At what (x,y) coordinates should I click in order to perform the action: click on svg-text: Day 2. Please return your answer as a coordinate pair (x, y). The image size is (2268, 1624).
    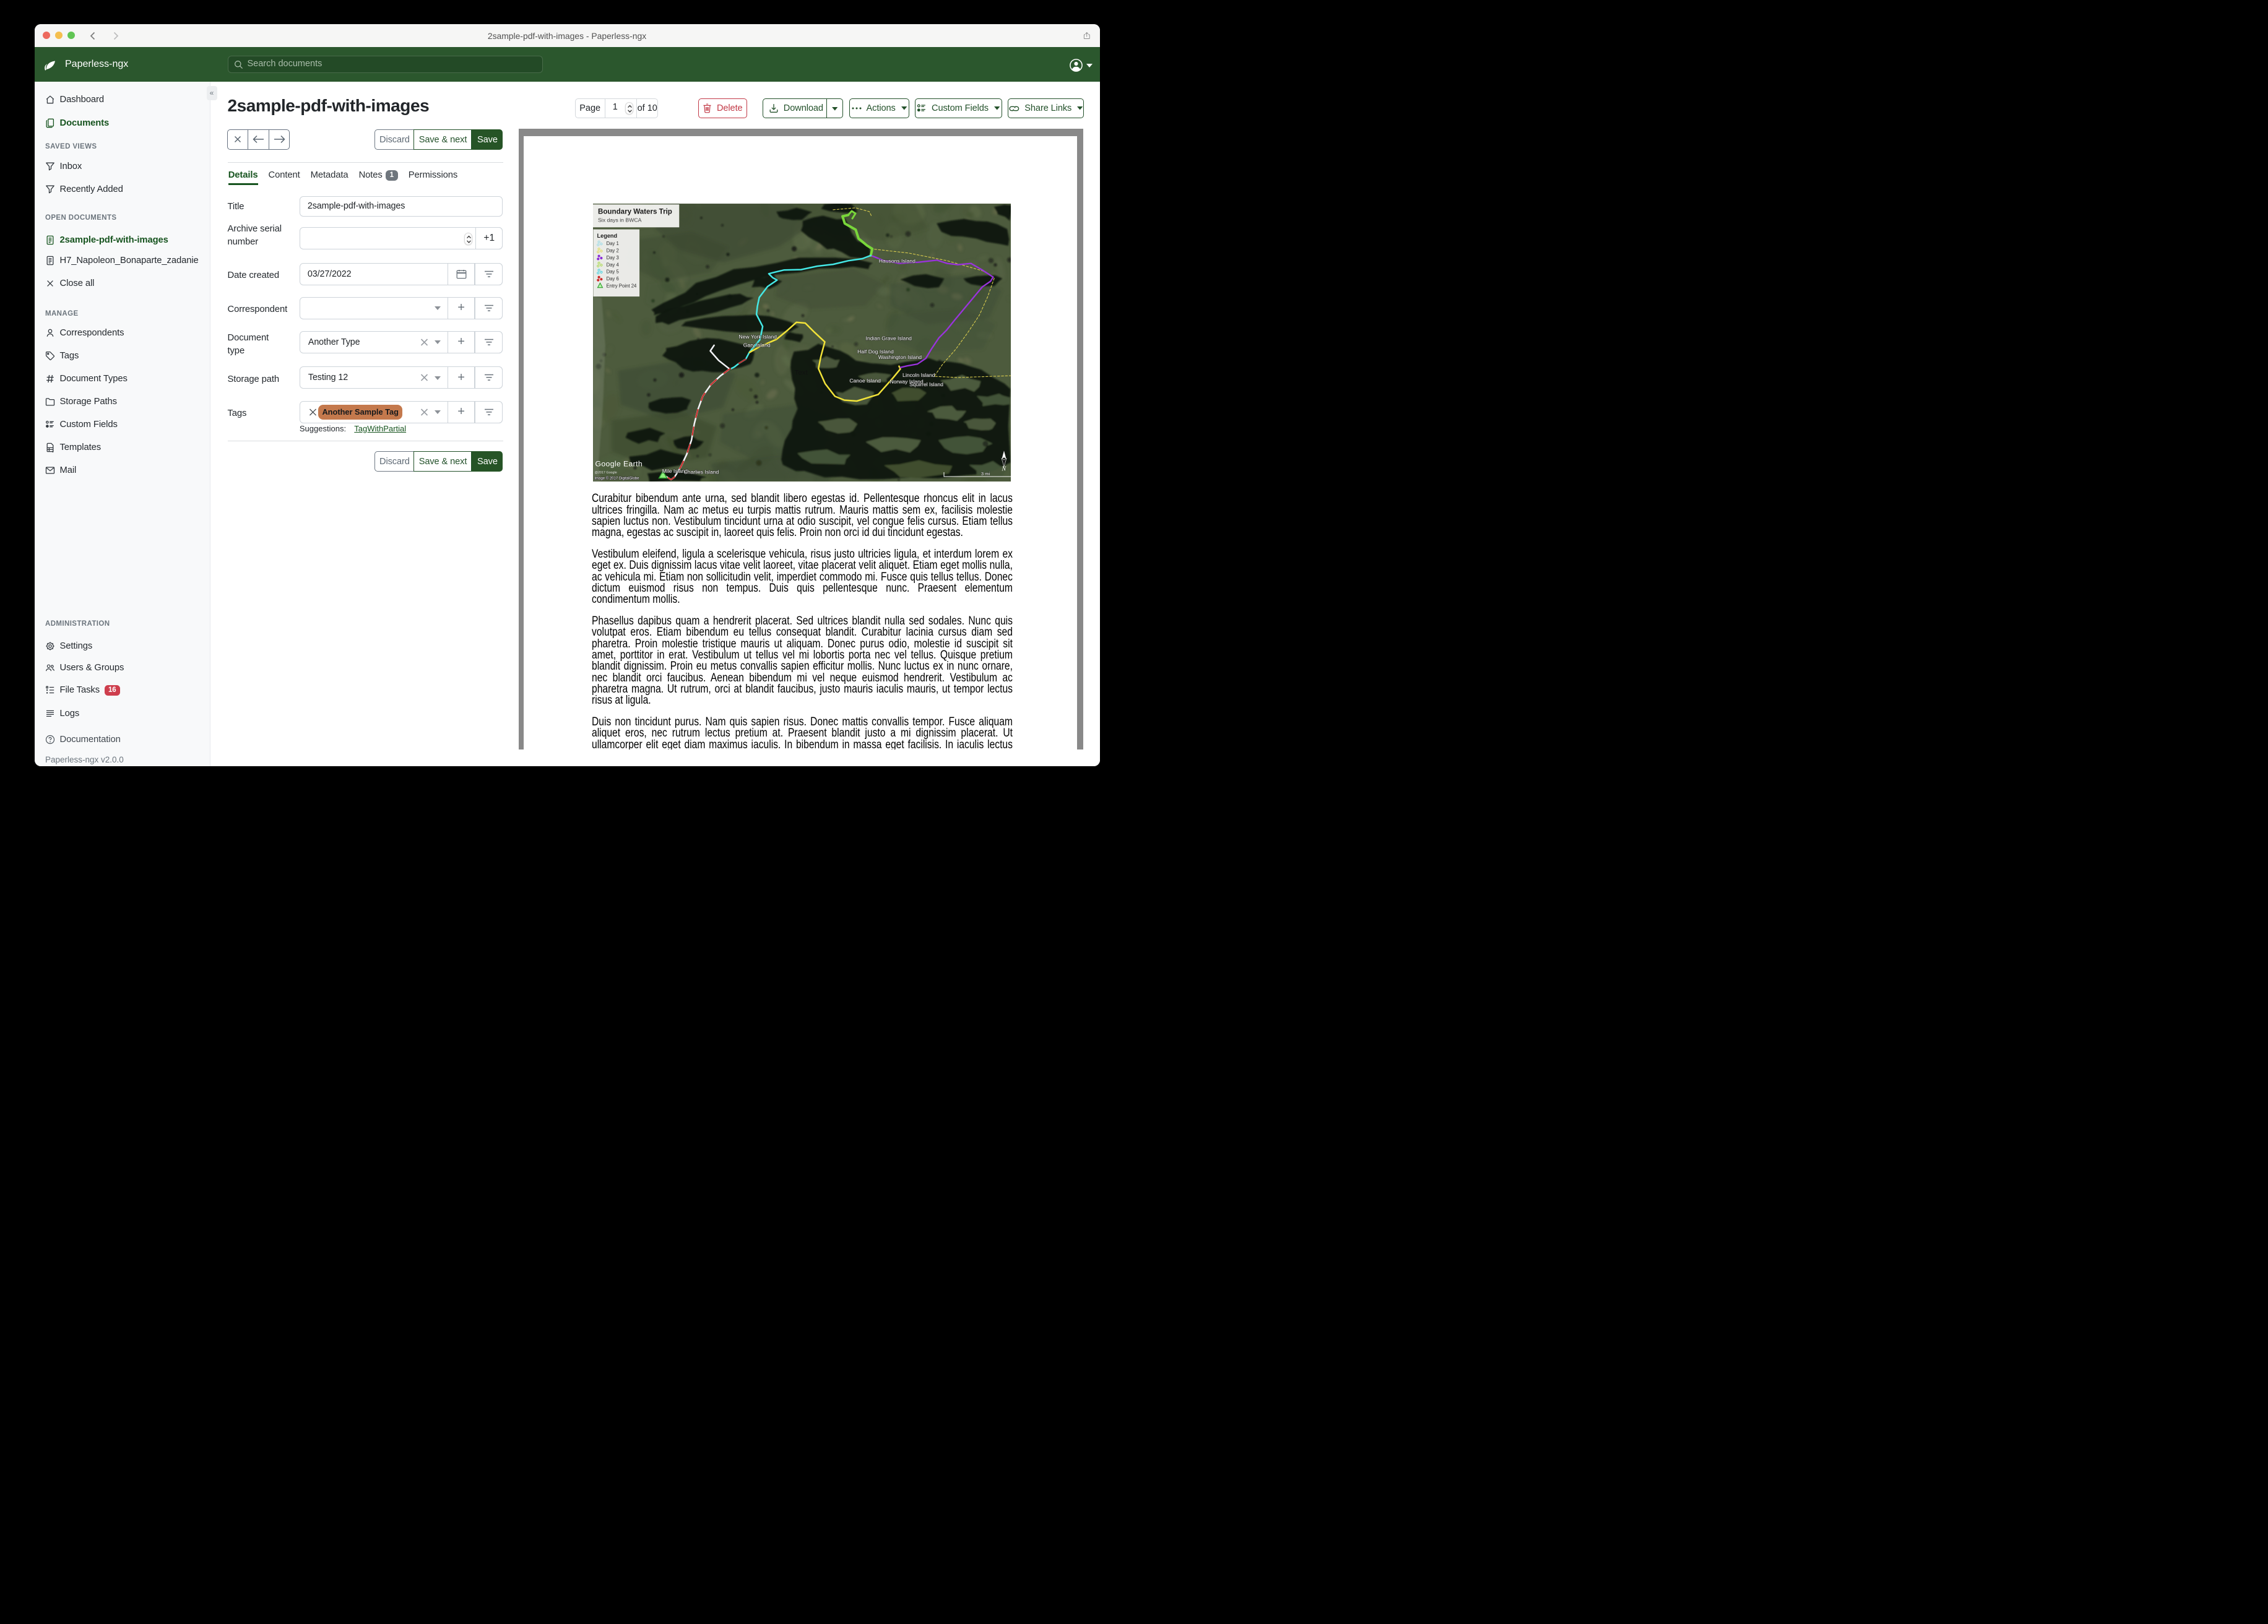
    Looking at the image, I should click on (612, 250).